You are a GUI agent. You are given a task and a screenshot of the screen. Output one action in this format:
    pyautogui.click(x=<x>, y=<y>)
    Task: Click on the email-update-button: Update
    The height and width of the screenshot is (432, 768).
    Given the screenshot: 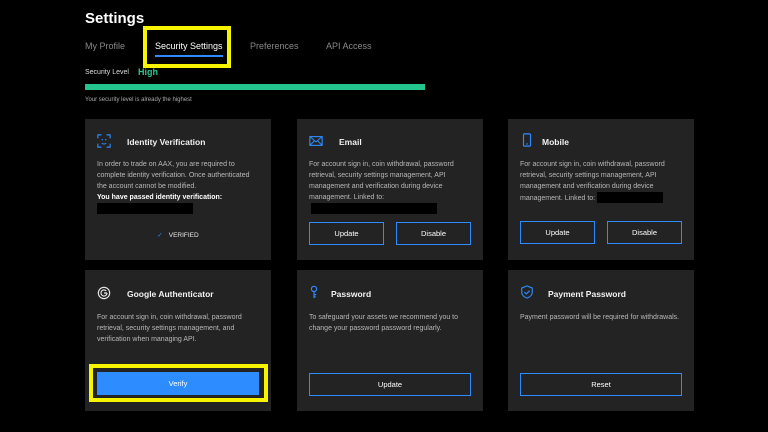 What is the action you would take?
    pyautogui.click(x=346, y=233)
    